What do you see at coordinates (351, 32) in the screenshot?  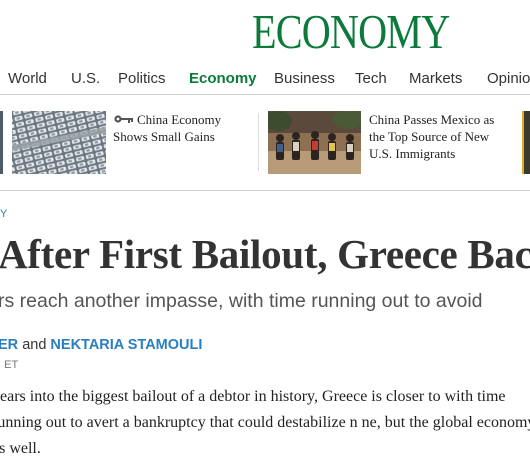 I see `section-title: ECONOMY` at bounding box center [351, 32].